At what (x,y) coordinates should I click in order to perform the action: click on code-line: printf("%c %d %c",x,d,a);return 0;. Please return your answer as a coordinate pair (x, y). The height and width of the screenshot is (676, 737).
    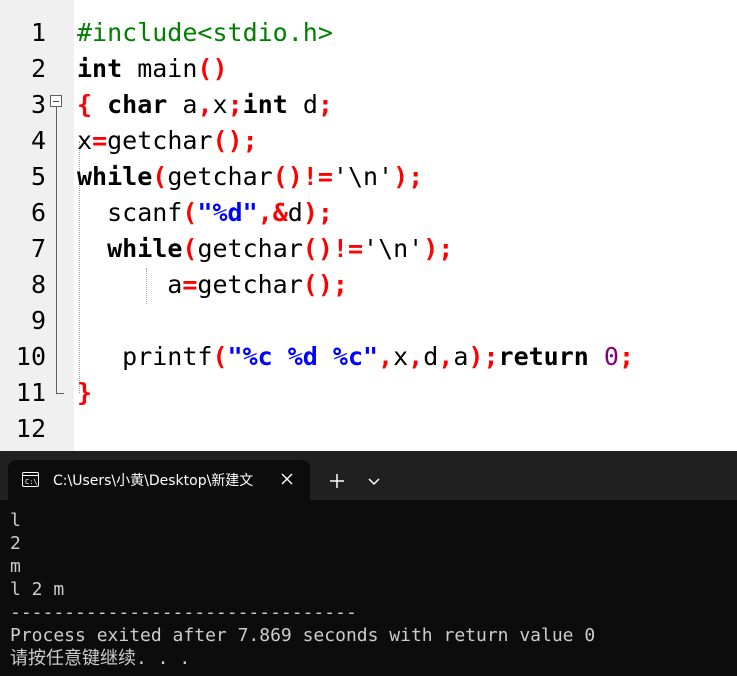
    Looking at the image, I should click on (355, 357).